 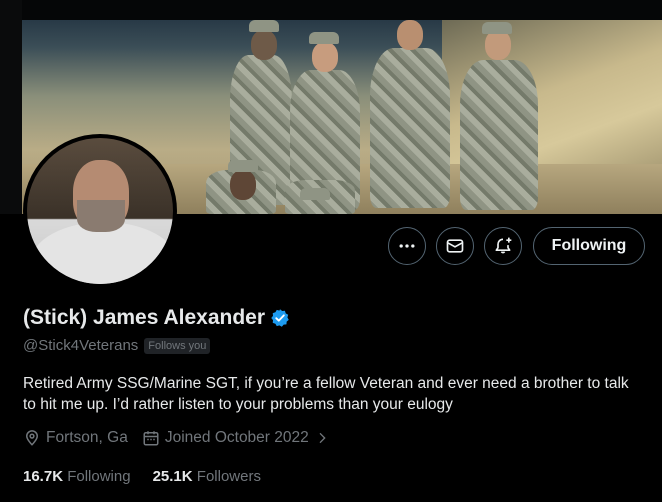 I want to click on profile-meta: Fortson, Ga Joined October 2022, so click(x=176, y=438).